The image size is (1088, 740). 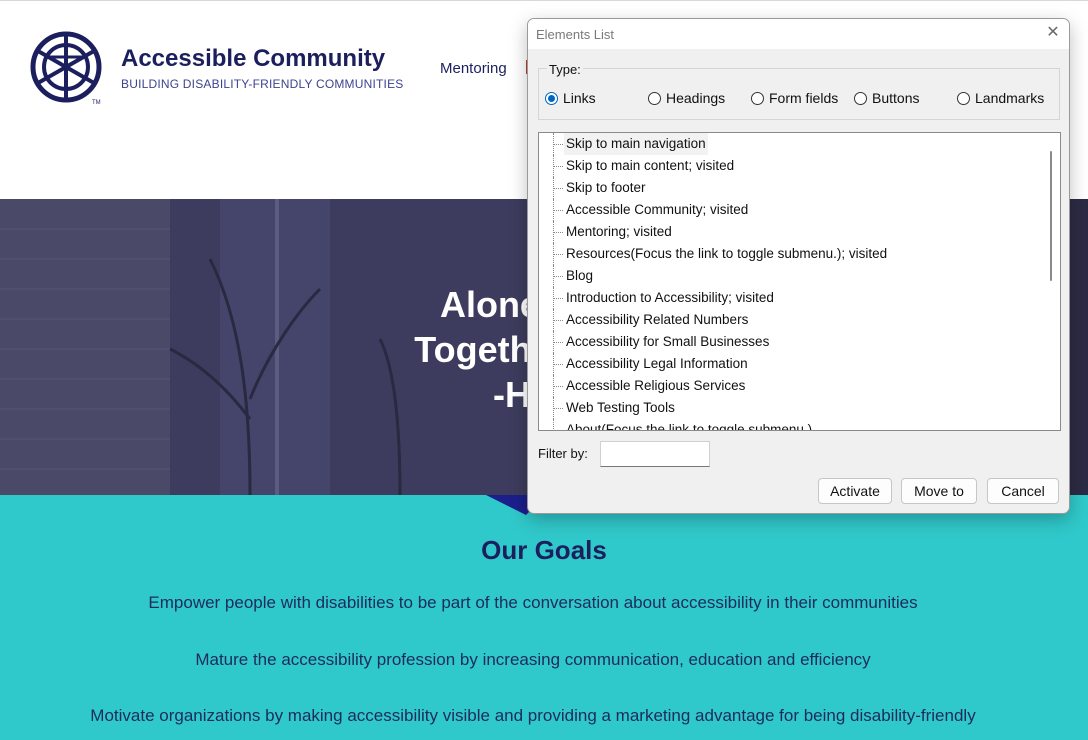 What do you see at coordinates (579, 98) in the screenshot?
I see `radio-label: Links` at bounding box center [579, 98].